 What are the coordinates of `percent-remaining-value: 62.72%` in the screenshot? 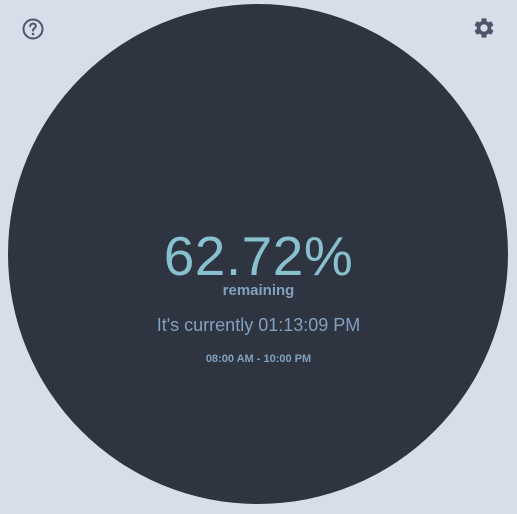 It's located at (258, 256).